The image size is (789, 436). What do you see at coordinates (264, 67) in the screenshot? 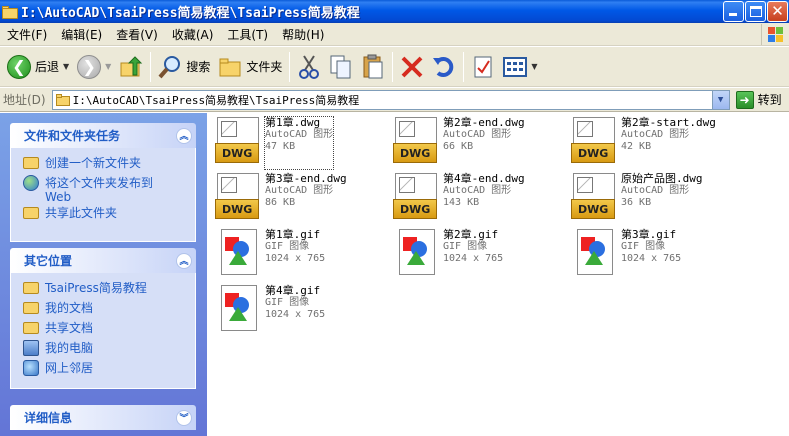
I see `folders-label: 文件夹` at bounding box center [264, 67].